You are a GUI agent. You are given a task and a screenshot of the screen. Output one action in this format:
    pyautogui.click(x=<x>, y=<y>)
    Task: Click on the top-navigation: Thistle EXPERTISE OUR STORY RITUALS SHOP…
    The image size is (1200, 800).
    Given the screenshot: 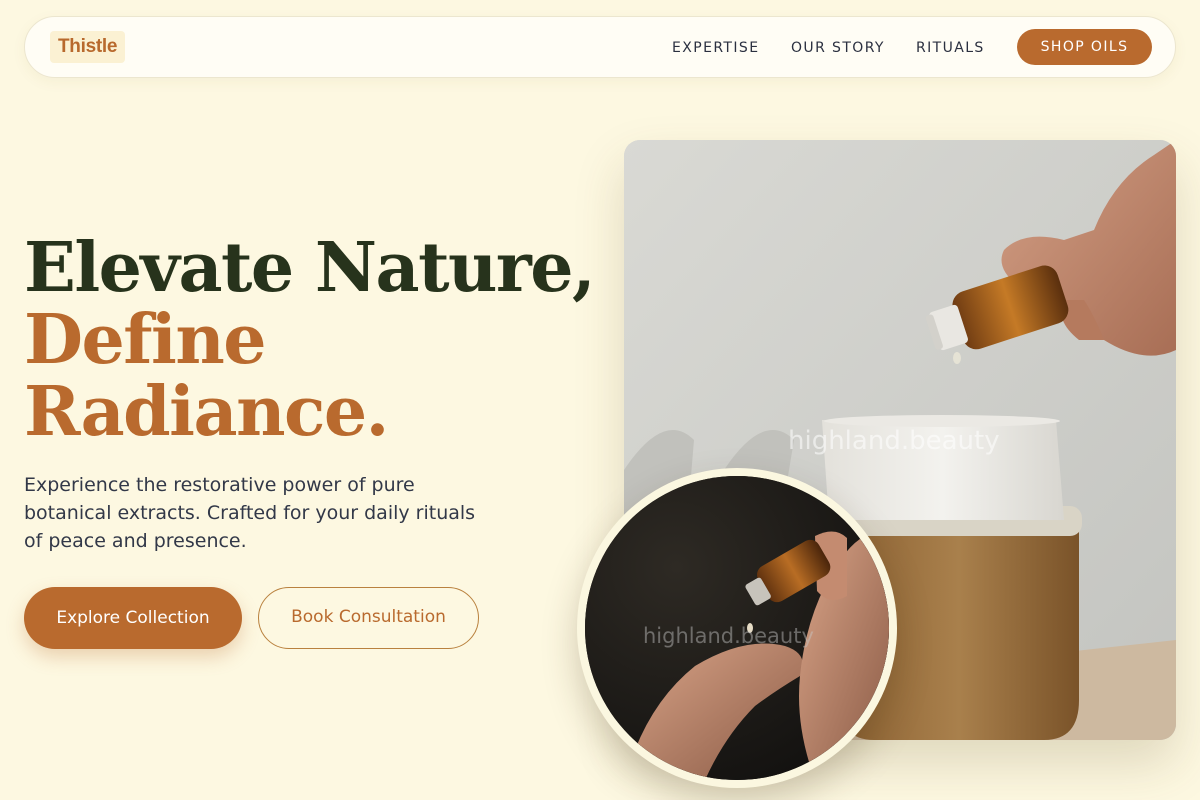 What is the action you would take?
    pyautogui.click(x=600, y=47)
    